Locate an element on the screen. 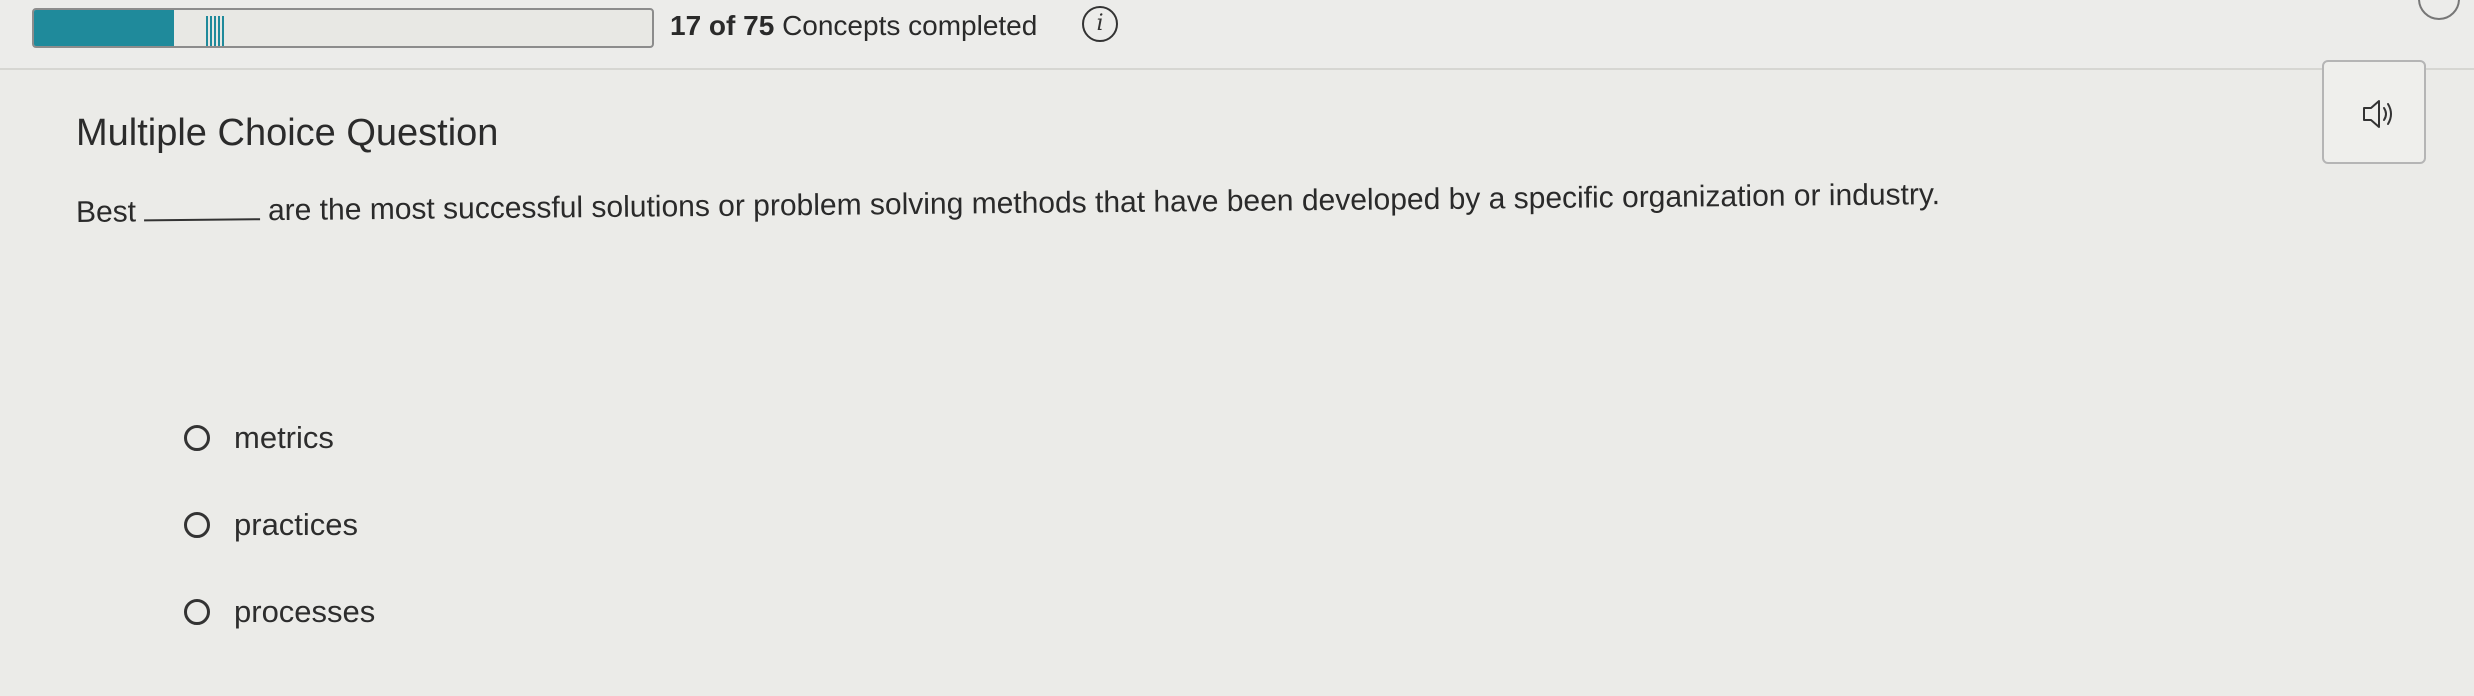 This screenshot has width=2474, height=696. info-icon: i is located at coordinates (1100, 24).